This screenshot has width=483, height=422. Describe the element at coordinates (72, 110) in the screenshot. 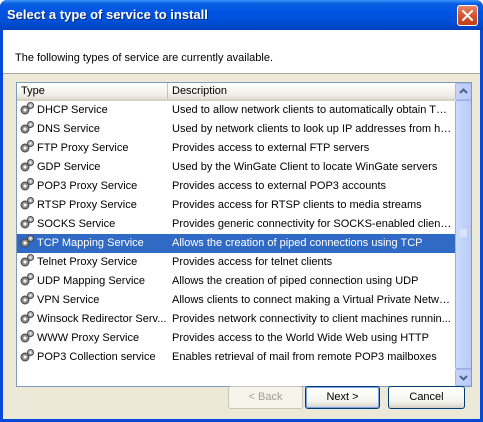

I see `list-item-type: DHCP Service` at that location.